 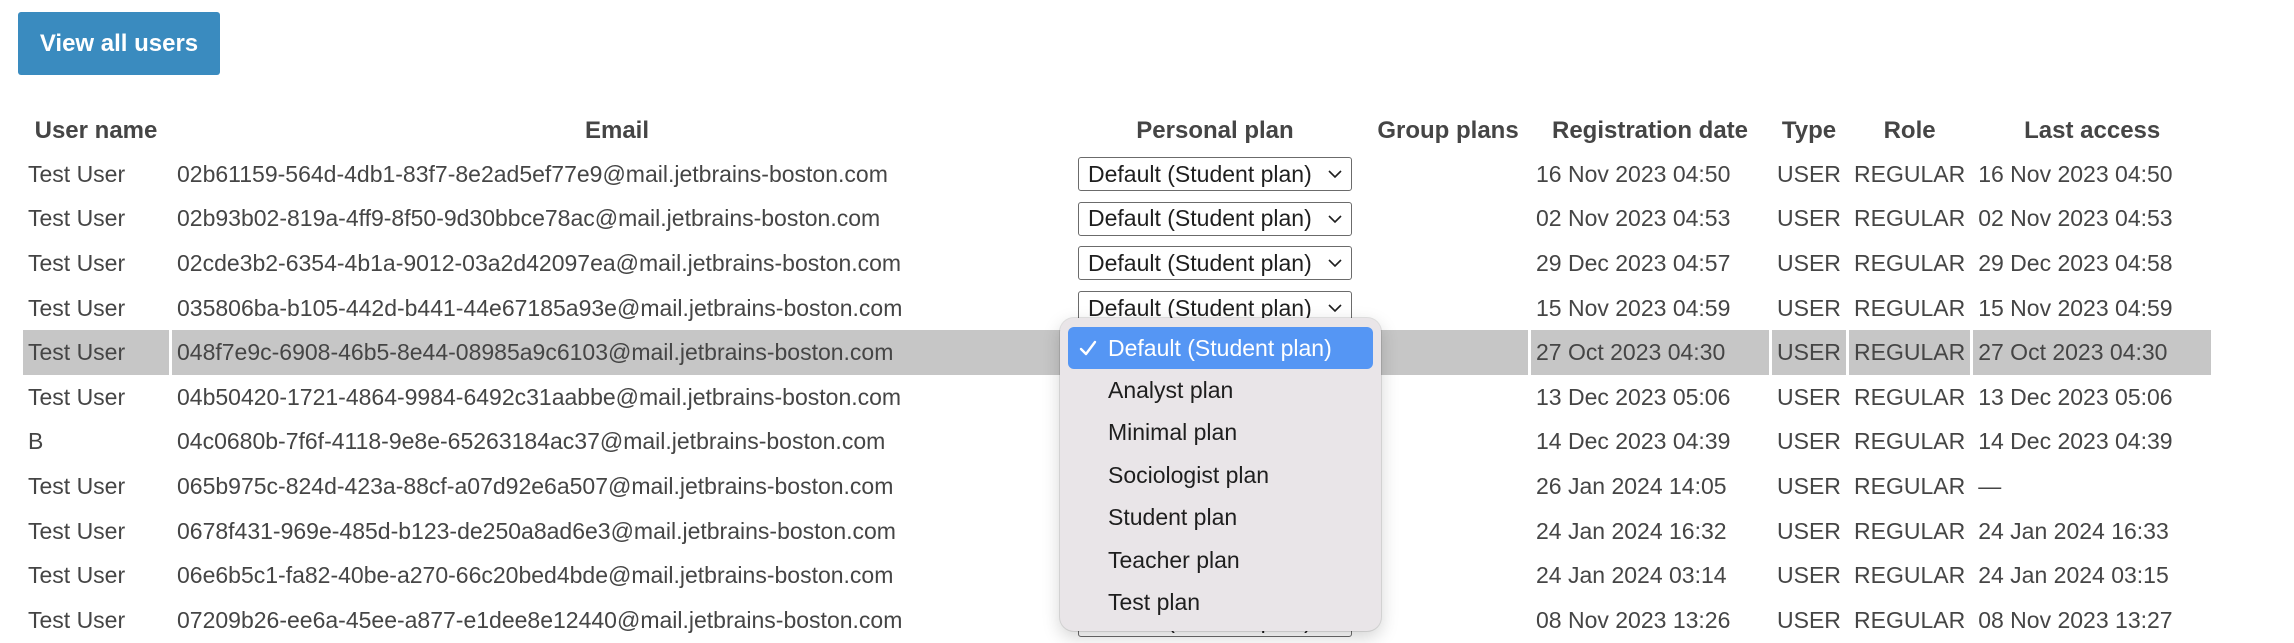 I want to click on plan-option: Teacher plan, so click(x=1220, y=560).